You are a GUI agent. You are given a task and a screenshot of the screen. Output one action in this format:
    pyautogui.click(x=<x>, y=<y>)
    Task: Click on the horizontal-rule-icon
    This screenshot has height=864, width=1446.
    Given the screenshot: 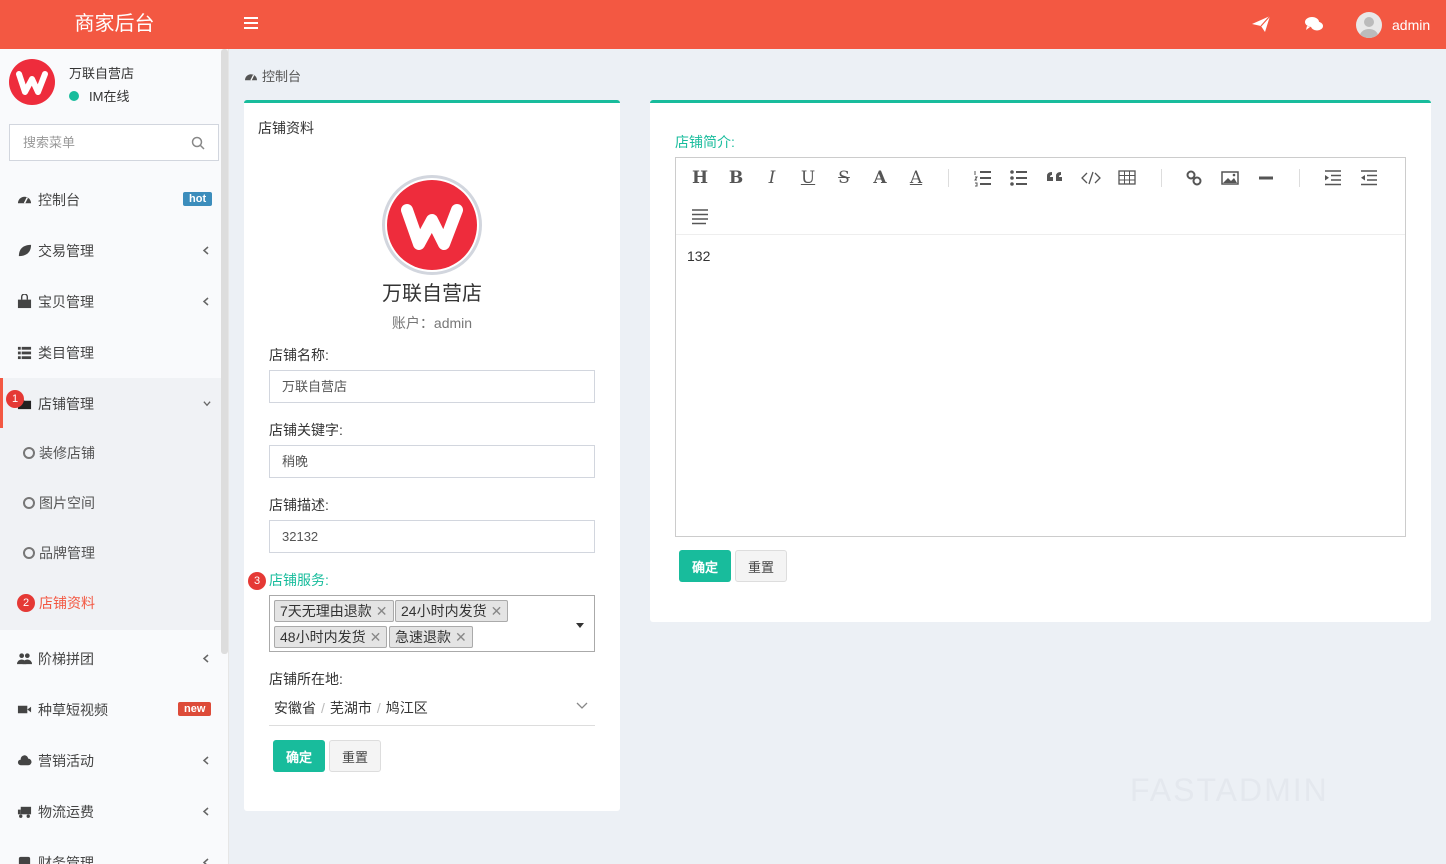 What is the action you would take?
    pyautogui.click(x=1266, y=178)
    